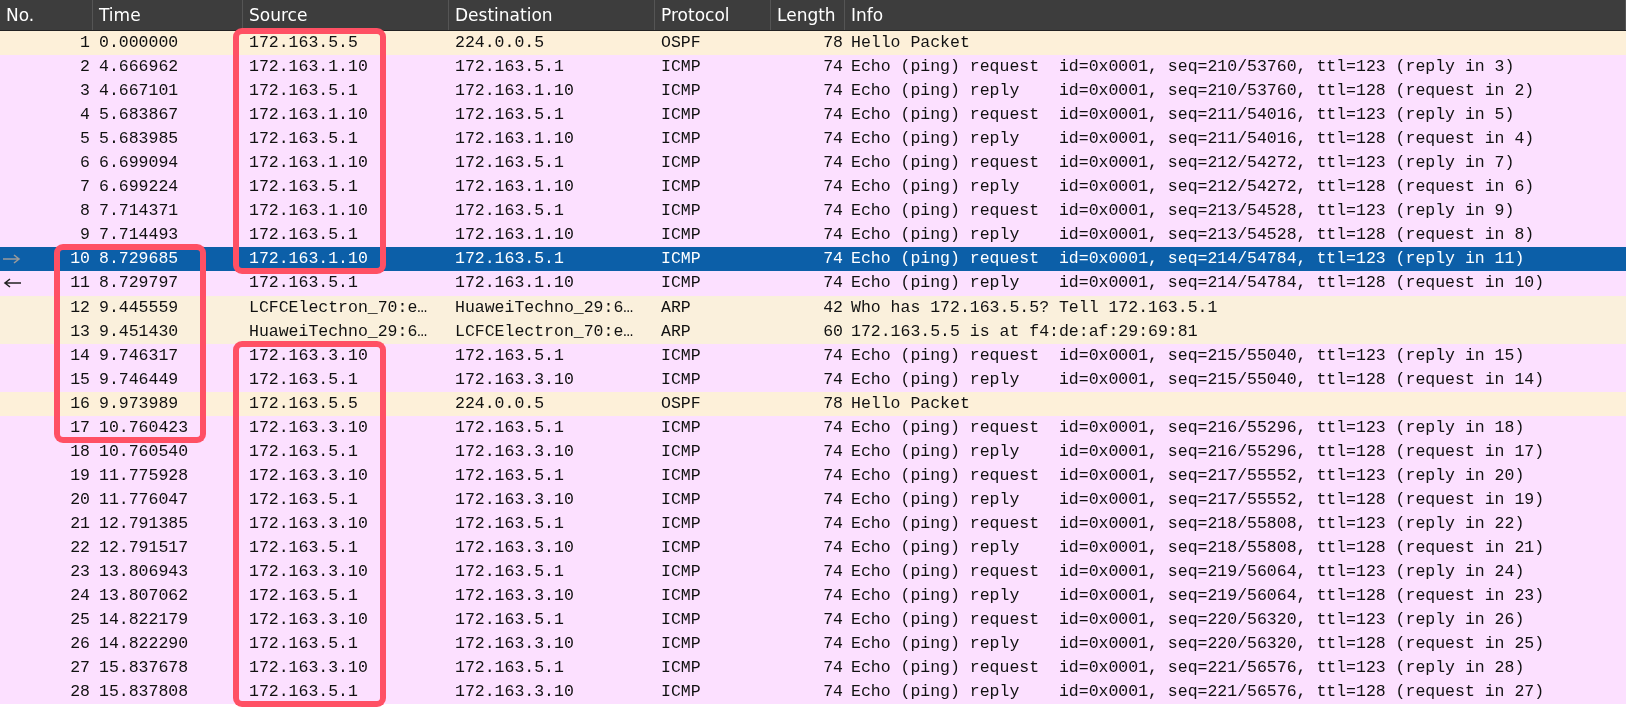 The height and width of the screenshot is (707, 1626). I want to click on packet-row: 14 9.746317 172.163.3.10 172.163.5.1 ICMP 74 Echo (ping) request id=0x0001, seq=215/55040, ttl=123 (reply in 15), so click(813, 355).